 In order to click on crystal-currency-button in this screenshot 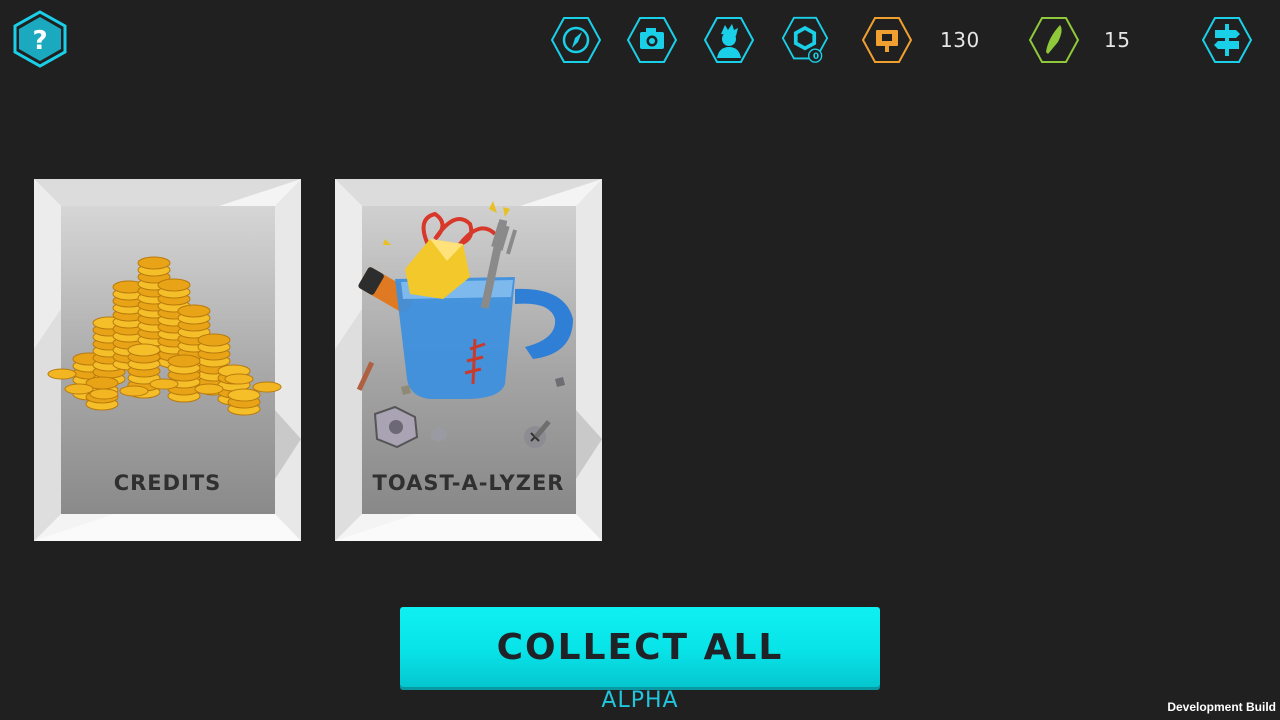, I will do `click(1054, 40)`.